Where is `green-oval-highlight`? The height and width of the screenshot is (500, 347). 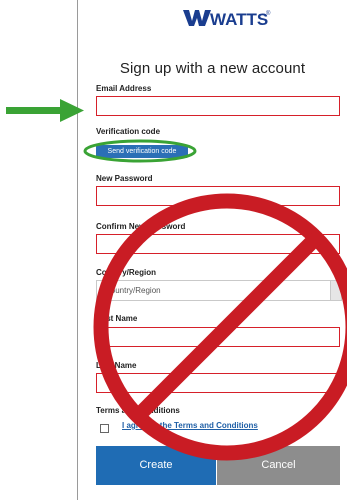 green-oval-highlight is located at coordinates (140, 151).